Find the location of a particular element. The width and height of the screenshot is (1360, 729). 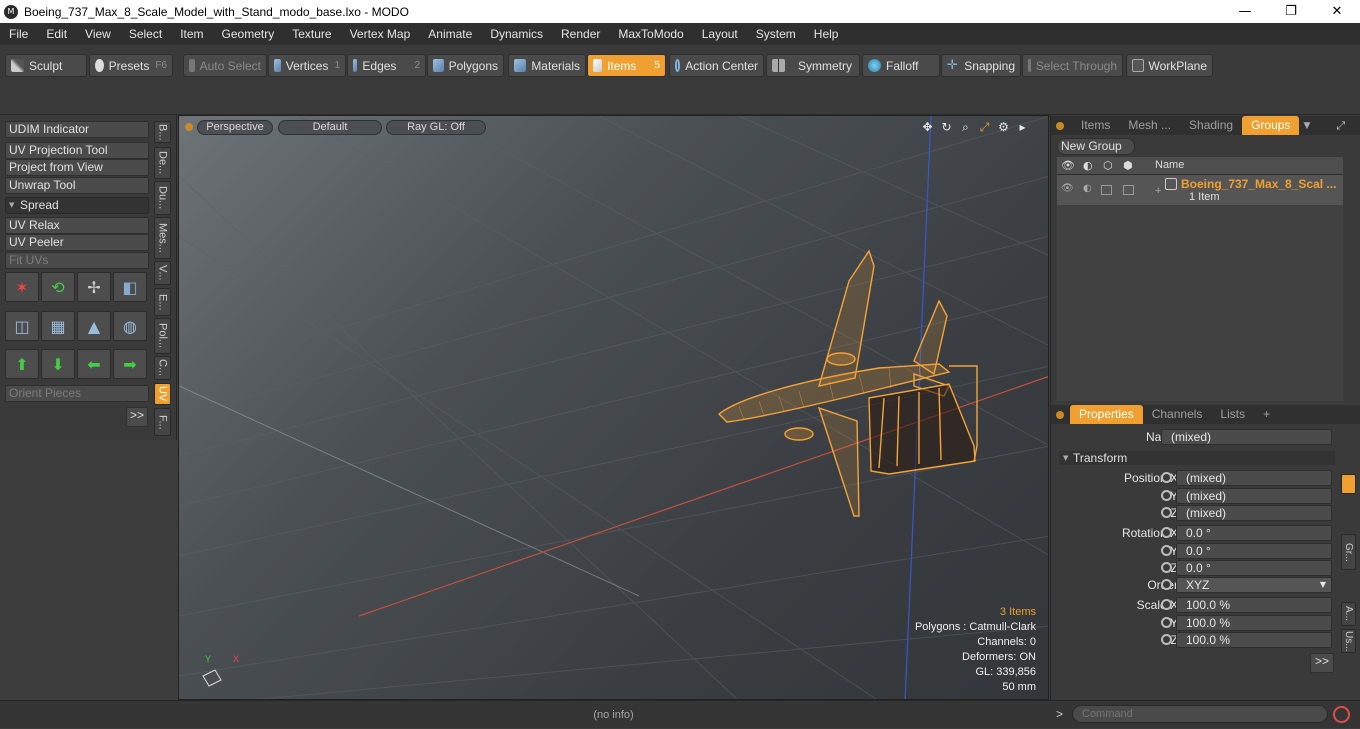

lock-checkbox is located at coordinates (1106, 190).